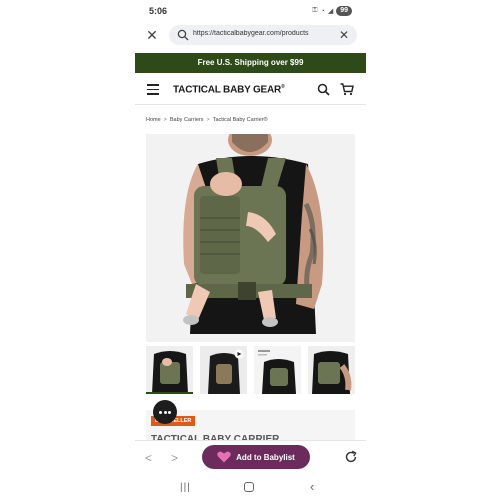  I want to click on forward-button: >, so click(174, 458).